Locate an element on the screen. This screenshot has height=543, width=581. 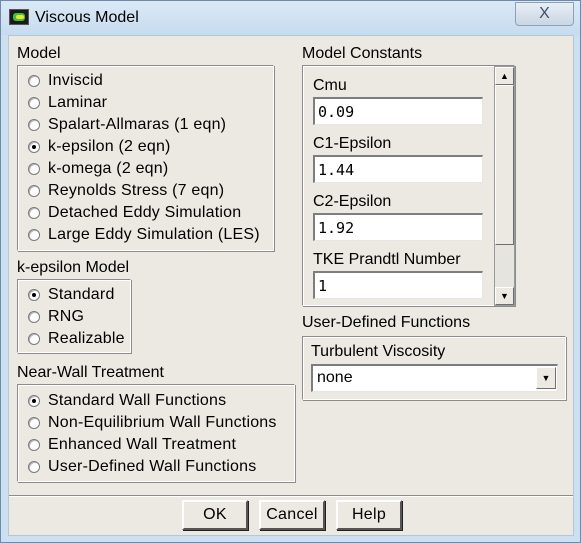
radio-label: Reynolds Stress (7 eqn) is located at coordinates (136, 190).